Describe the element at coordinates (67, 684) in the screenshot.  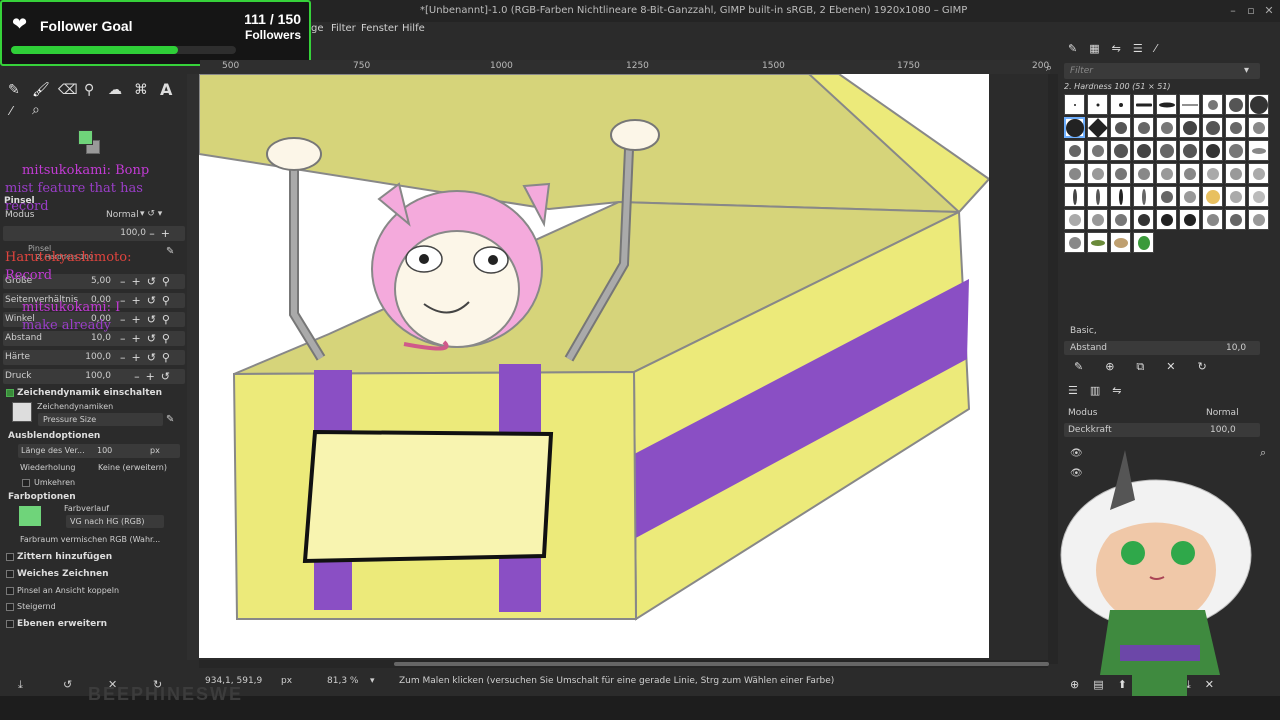
I see `restore-options-icon: ↺` at that location.